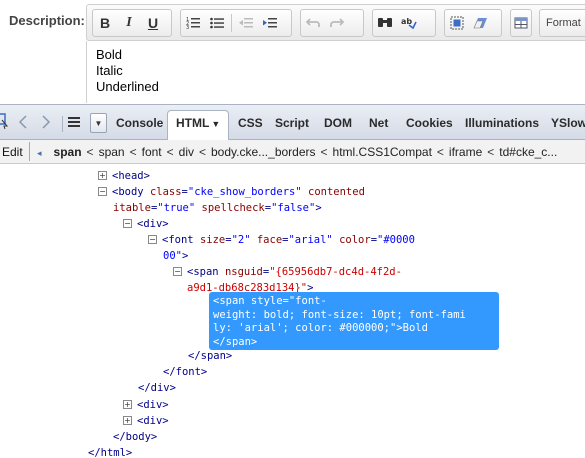 The width and height of the screenshot is (585, 458). What do you see at coordinates (193, 23) in the screenshot?
I see `numbered-list-icon: 123` at bounding box center [193, 23].